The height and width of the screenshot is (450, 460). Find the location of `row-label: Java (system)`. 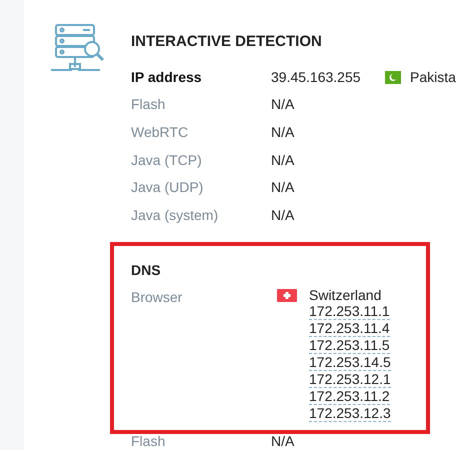

row-label: Java (system) is located at coordinates (175, 215).